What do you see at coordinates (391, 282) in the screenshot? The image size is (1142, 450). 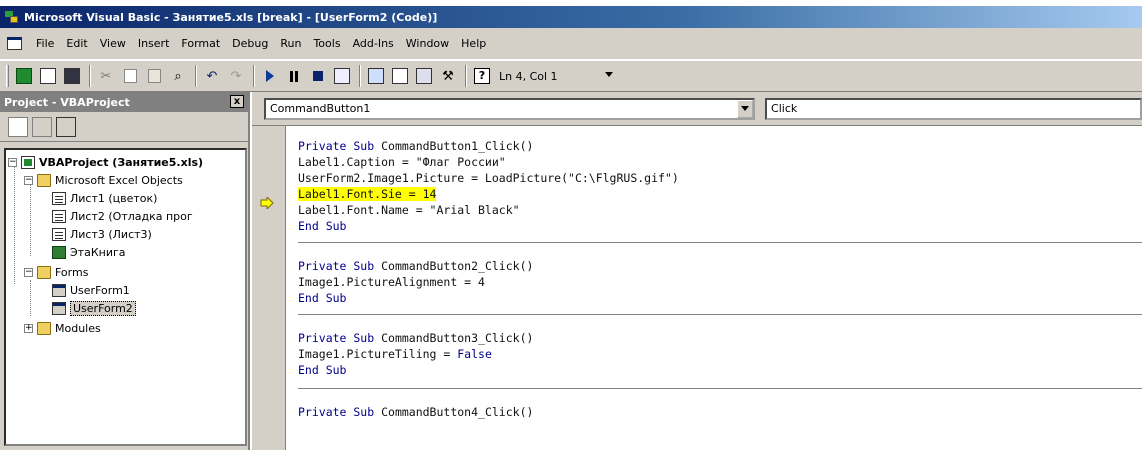 I see `code-line: Image1.PictureAlignment = 4` at bounding box center [391, 282].